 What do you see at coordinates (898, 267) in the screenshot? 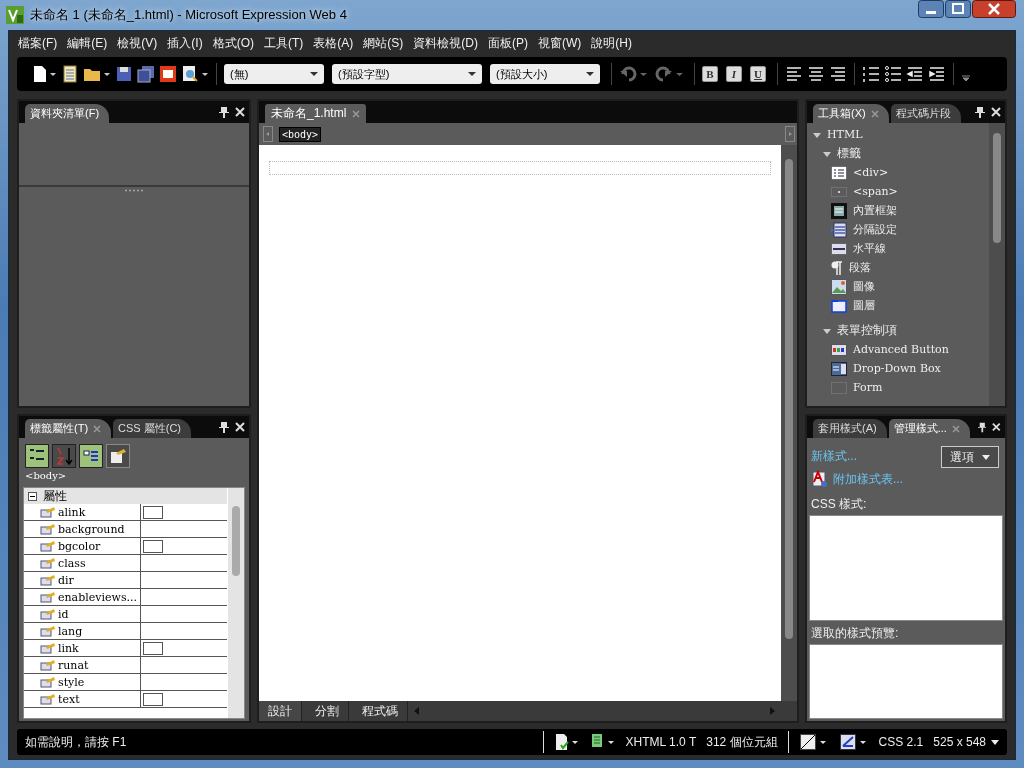
I see `toolbox-item: 段落` at bounding box center [898, 267].